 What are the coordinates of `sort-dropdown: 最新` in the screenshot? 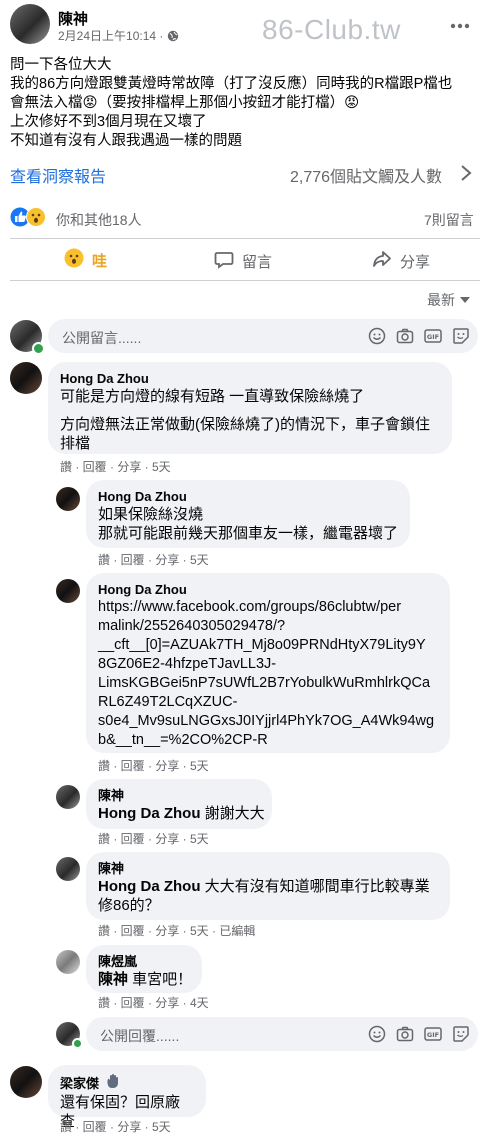 It's located at (448, 300).